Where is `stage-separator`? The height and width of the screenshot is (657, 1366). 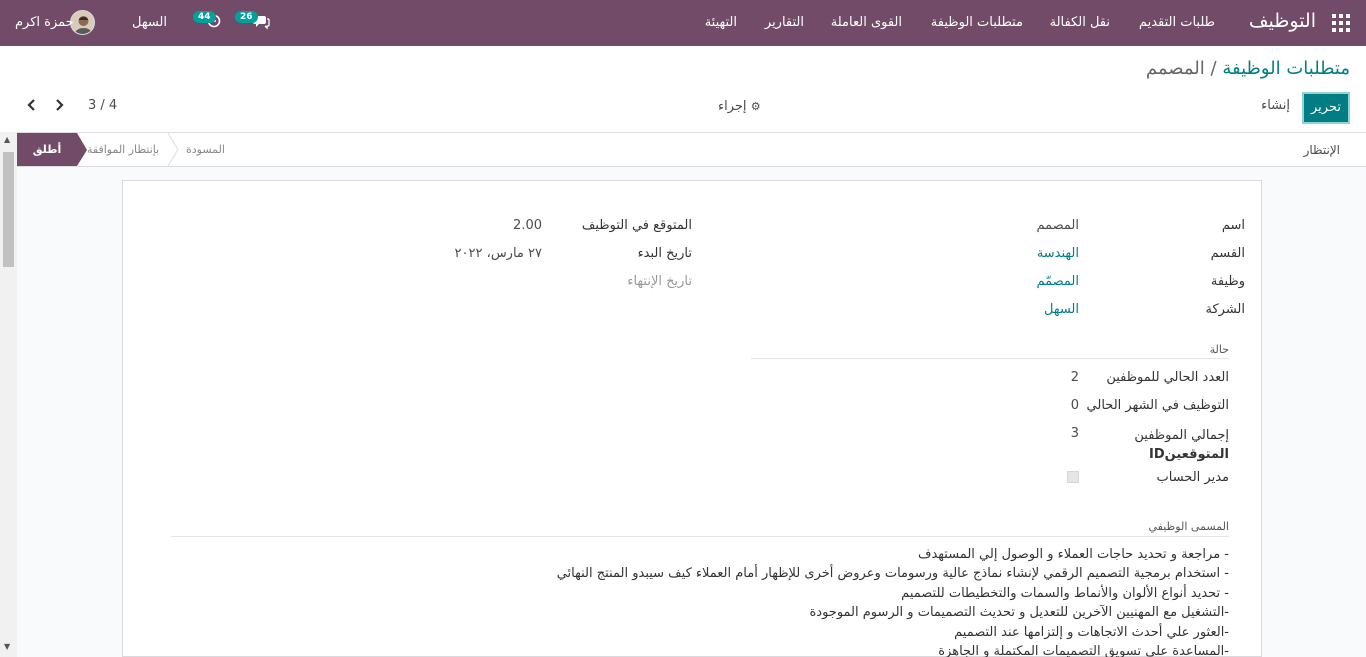
stage-separator is located at coordinates (173, 149).